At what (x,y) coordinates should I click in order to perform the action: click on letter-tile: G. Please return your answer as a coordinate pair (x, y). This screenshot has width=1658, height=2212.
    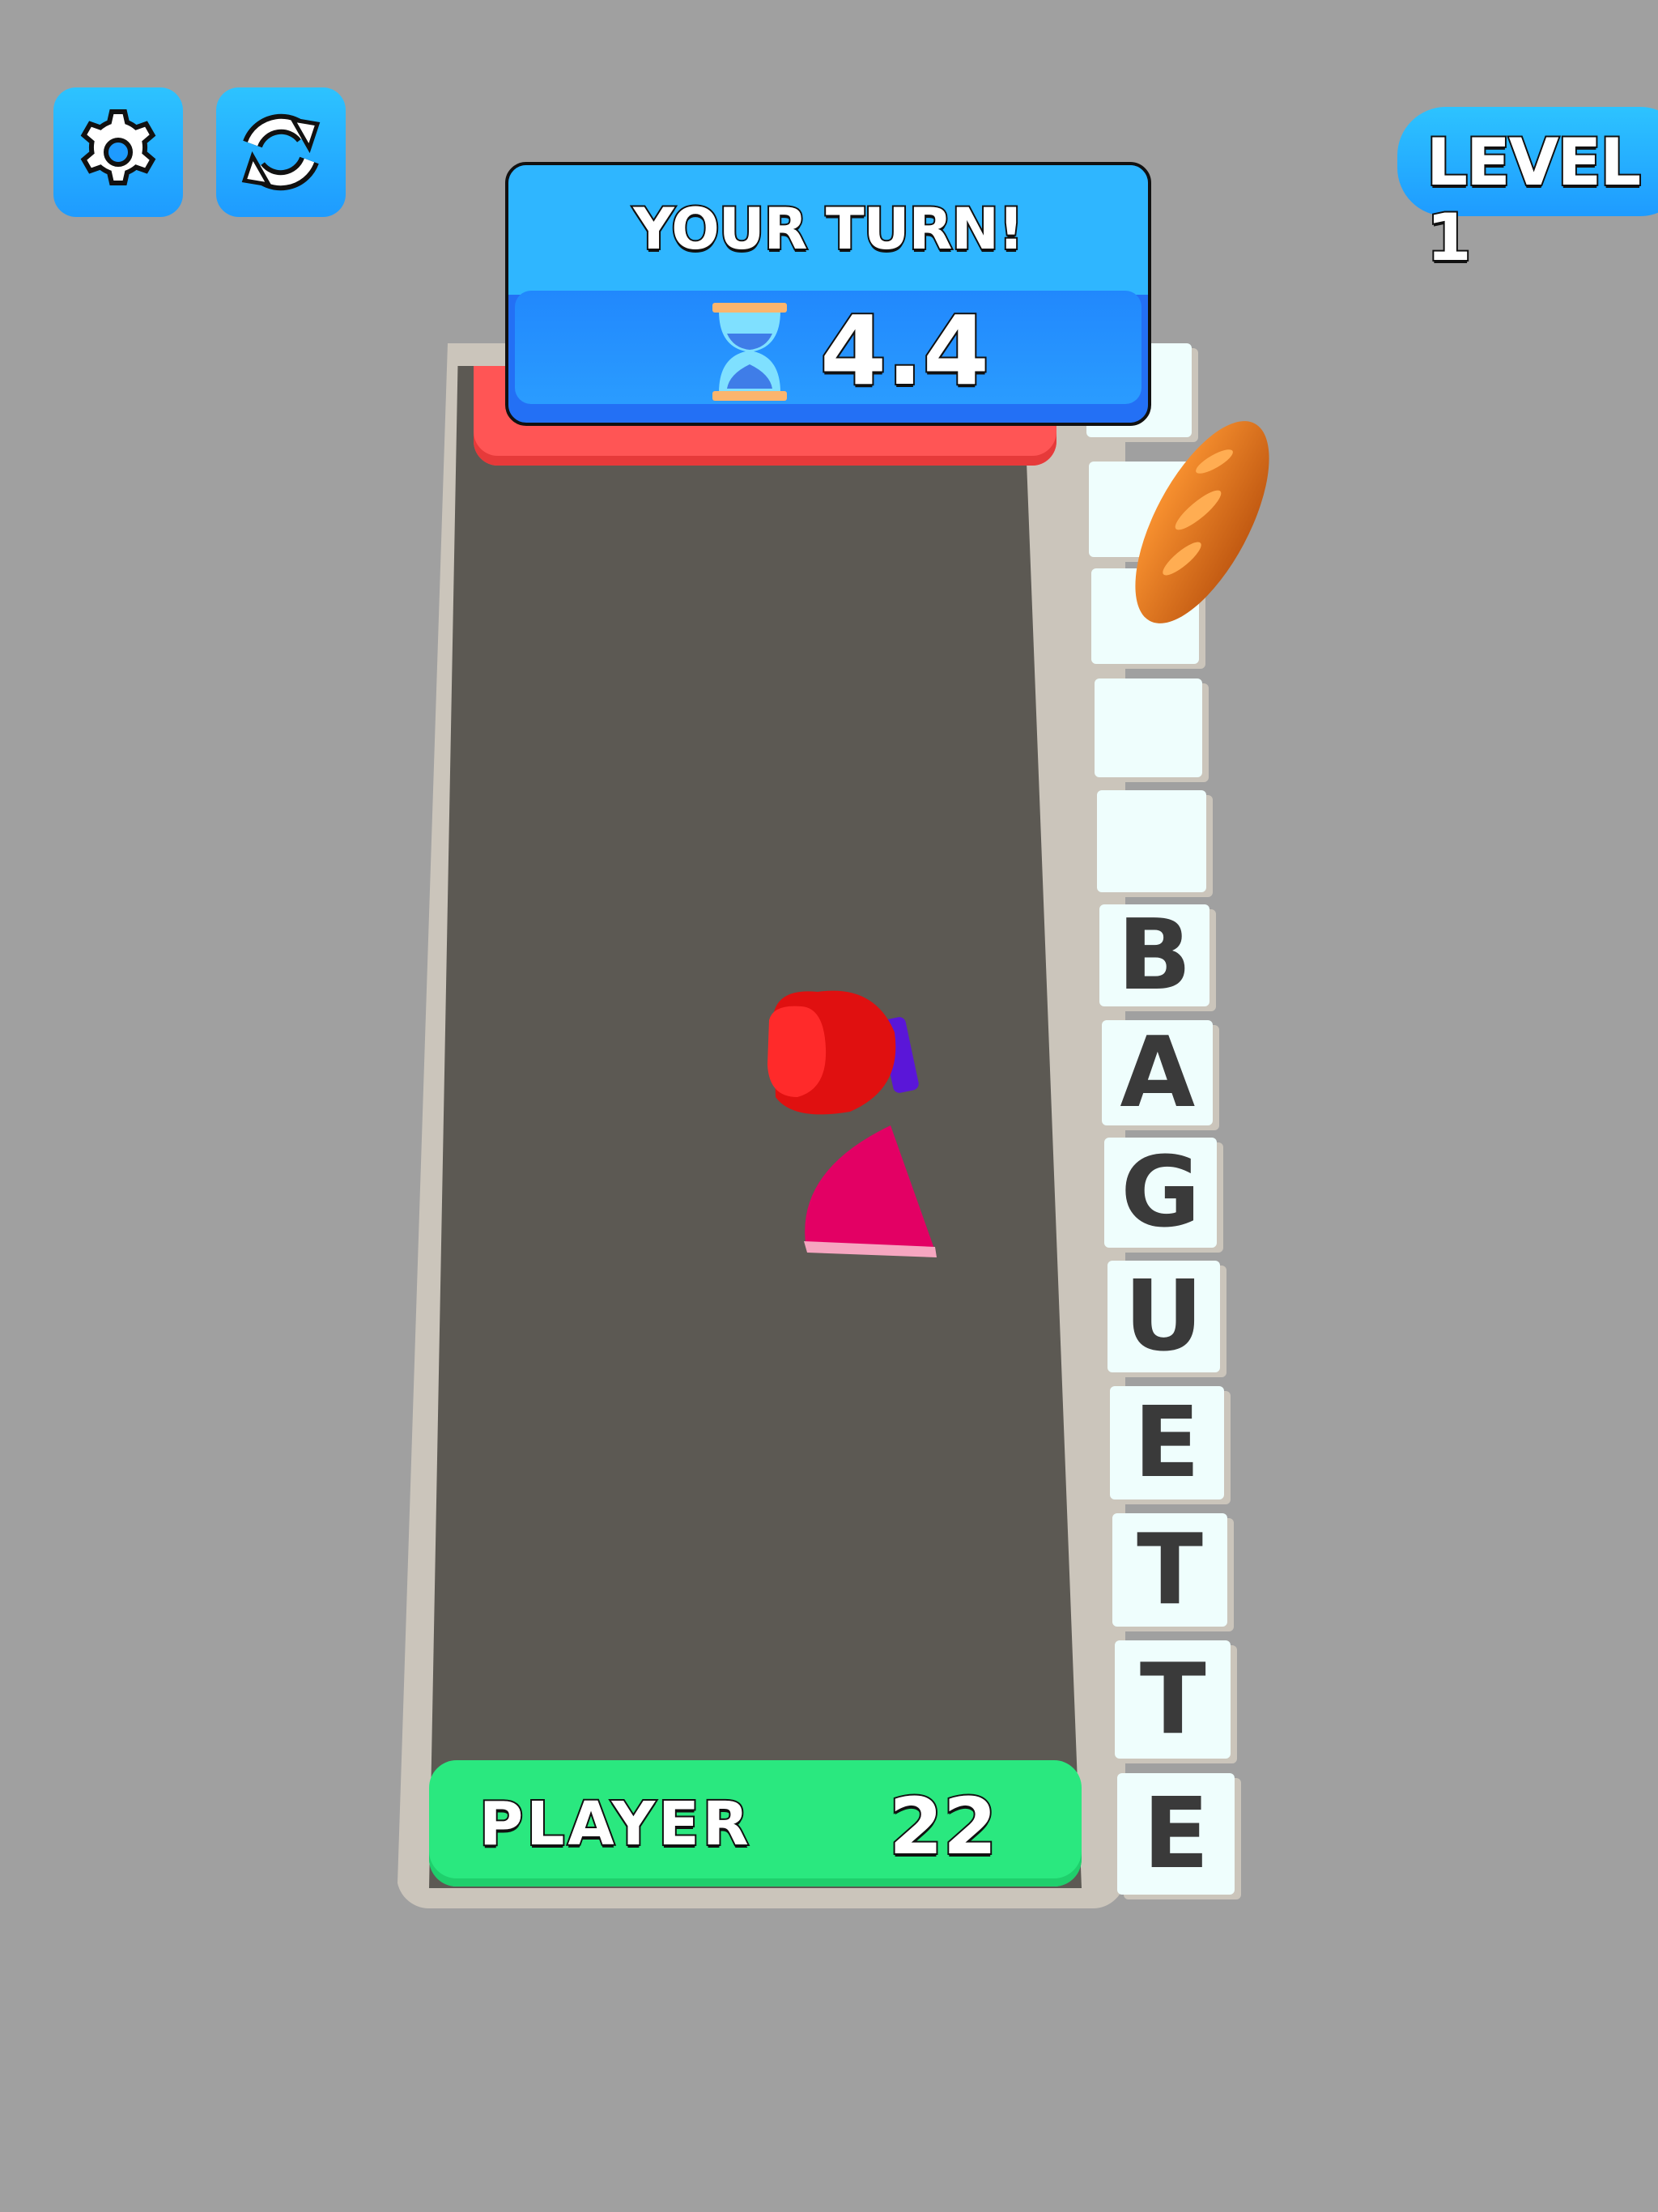
    Looking at the image, I should click on (1160, 1193).